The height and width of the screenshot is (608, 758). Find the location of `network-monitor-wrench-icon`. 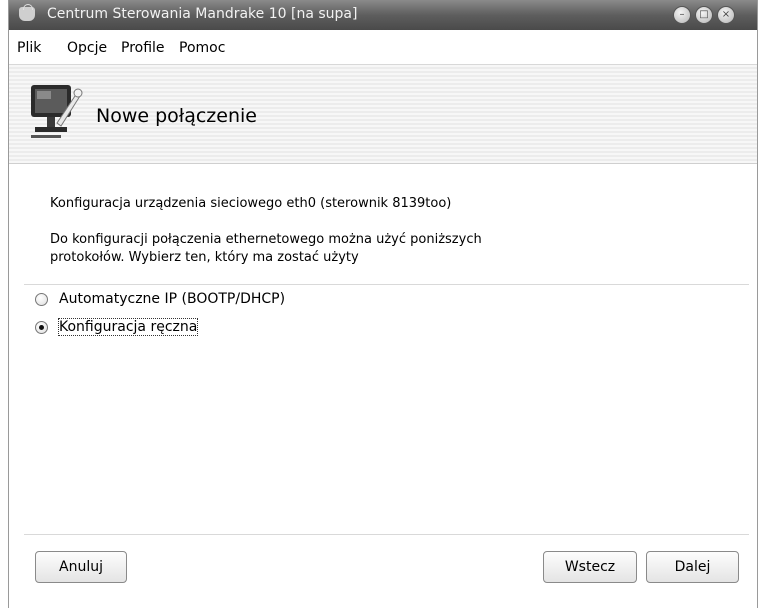

network-monitor-wrench-icon is located at coordinates (57, 111).